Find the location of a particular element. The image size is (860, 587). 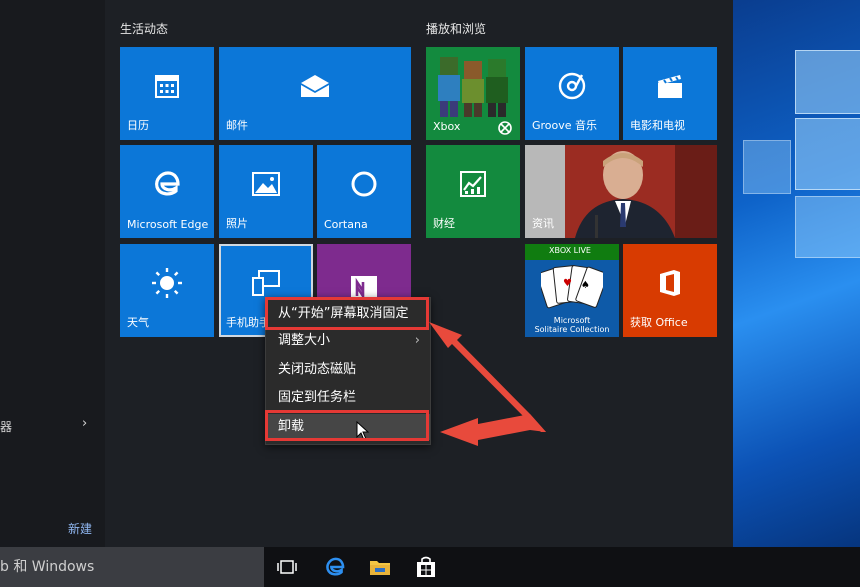

tile-label: Groove 音乐 is located at coordinates (565, 125).